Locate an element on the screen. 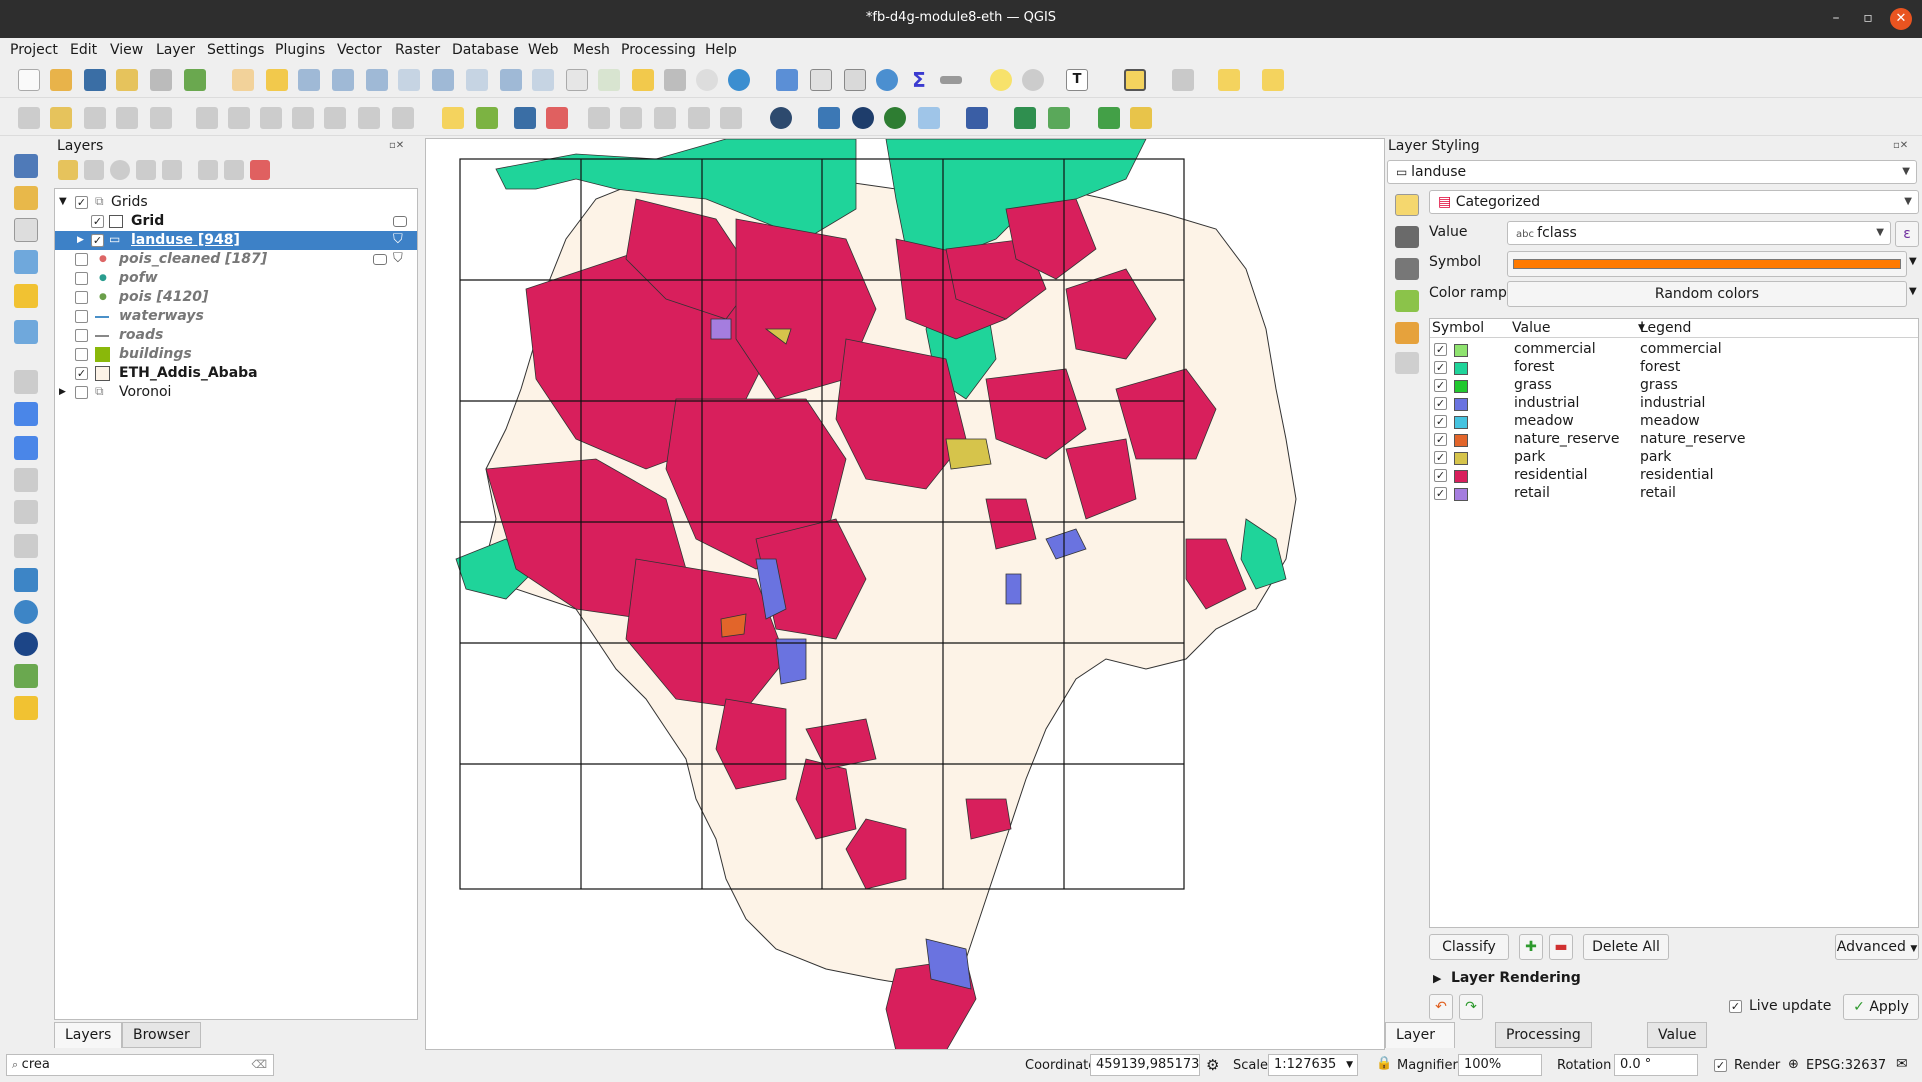 The image size is (1922, 1082). move-label-icon is located at coordinates (599, 118).